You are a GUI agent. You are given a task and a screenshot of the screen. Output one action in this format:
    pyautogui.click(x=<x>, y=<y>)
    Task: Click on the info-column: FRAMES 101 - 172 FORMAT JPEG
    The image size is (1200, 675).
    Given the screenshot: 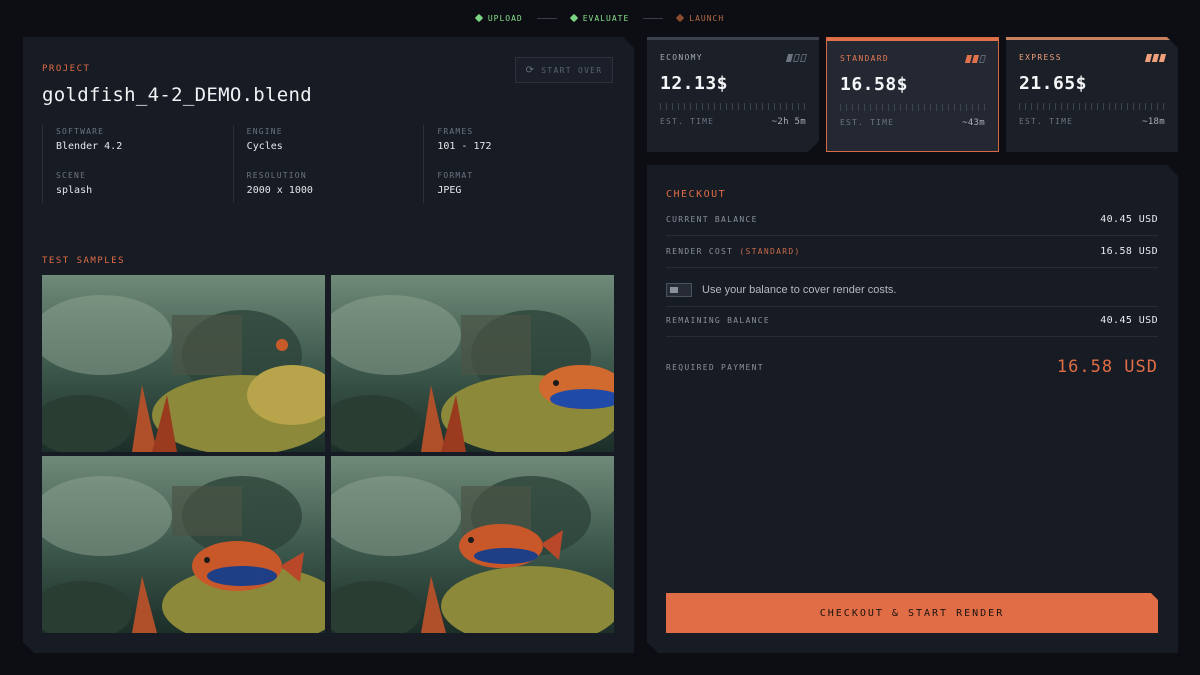 What is the action you would take?
    pyautogui.click(x=518, y=164)
    